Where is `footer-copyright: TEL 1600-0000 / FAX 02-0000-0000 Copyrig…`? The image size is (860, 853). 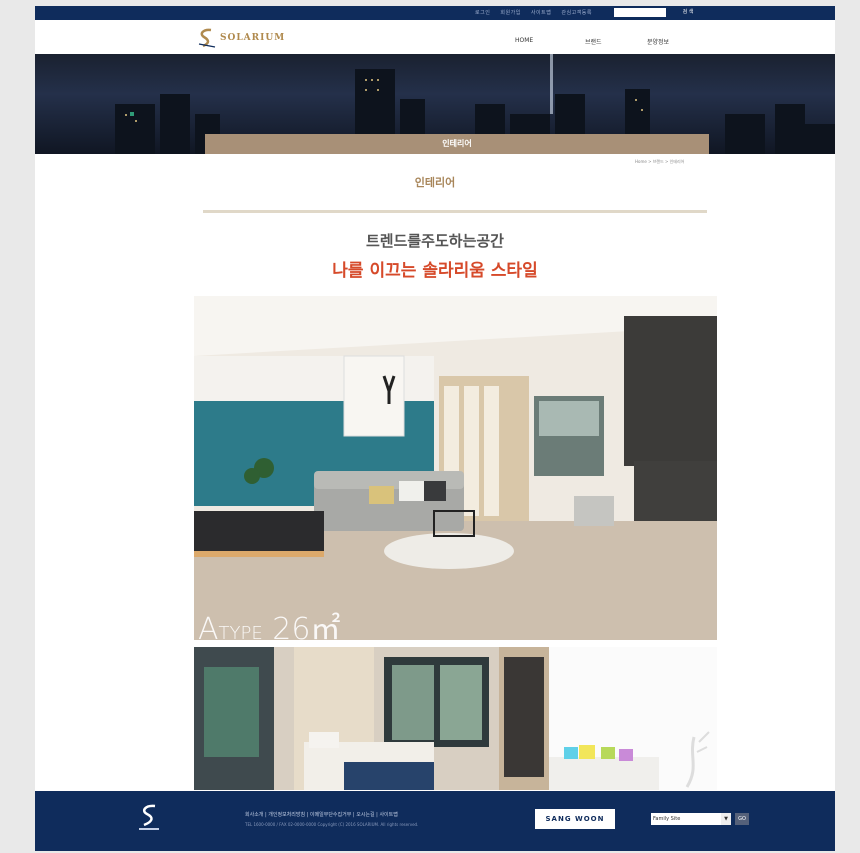
footer-copyright: TEL 1600-0000 / FAX 02-0000-0000 Copyrig… is located at coordinates (332, 824).